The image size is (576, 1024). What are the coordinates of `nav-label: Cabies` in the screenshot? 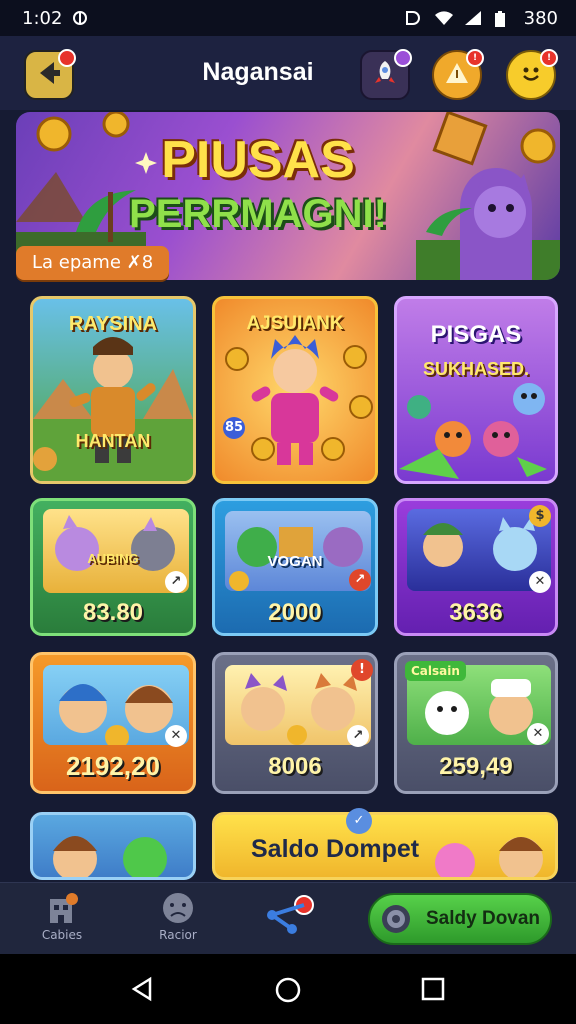 It's located at (62, 935).